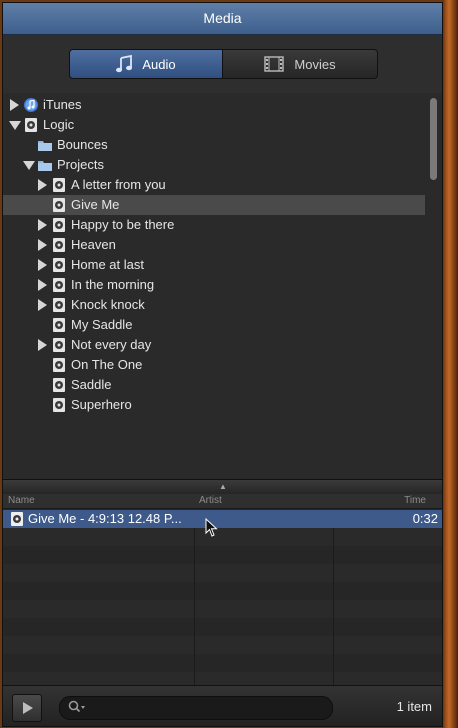 This screenshot has height=728, width=458. What do you see at coordinates (214, 305) in the screenshot?
I see `tree-item: Knock knock` at bounding box center [214, 305].